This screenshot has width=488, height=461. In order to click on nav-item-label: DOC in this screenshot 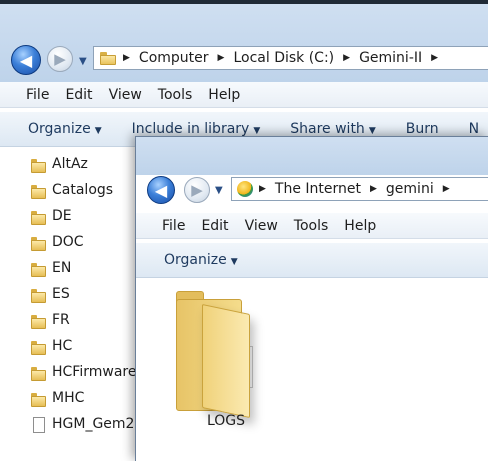, I will do `click(68, 242)`.